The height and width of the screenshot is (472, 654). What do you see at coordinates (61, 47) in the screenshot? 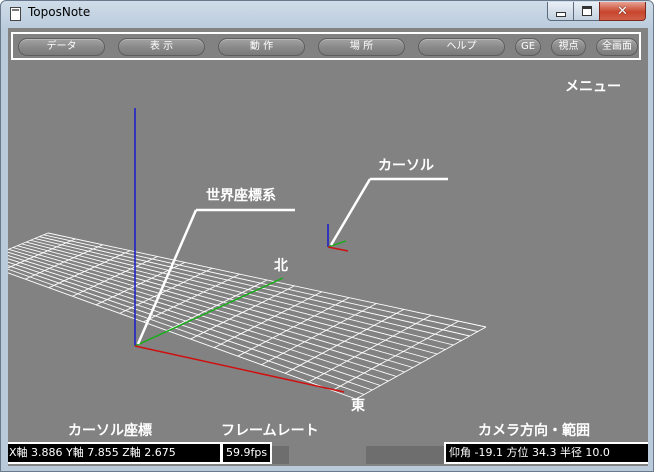
I see `data-menu-button: データ` at bounding box center [61, 47].